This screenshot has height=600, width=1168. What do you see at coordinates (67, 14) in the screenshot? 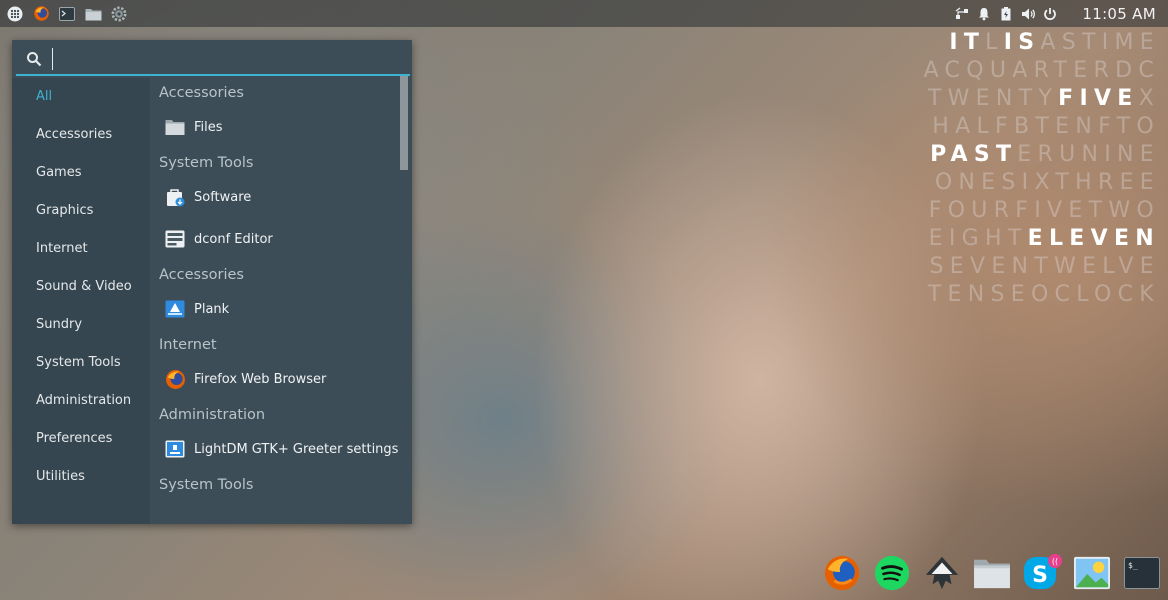
I see `terminal-icon` at bounding box center [67, 14].